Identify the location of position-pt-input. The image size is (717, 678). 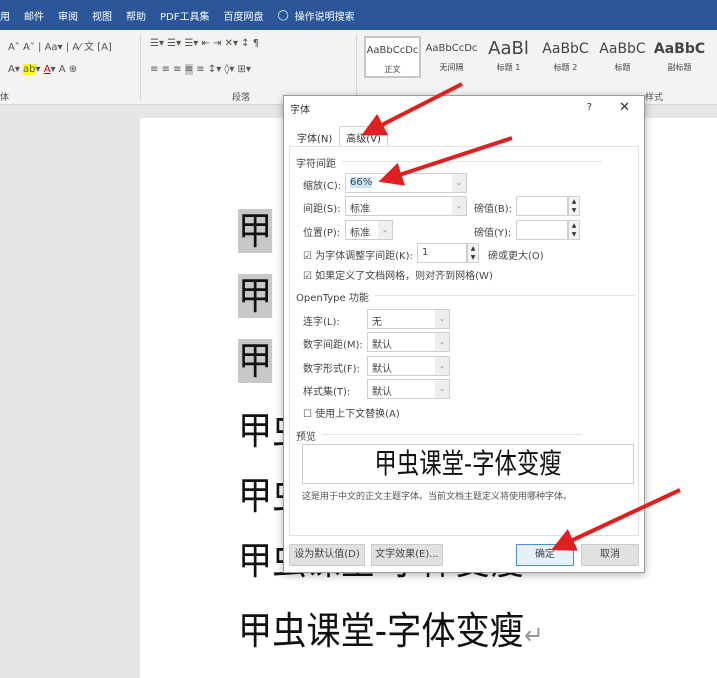
(542, 230).